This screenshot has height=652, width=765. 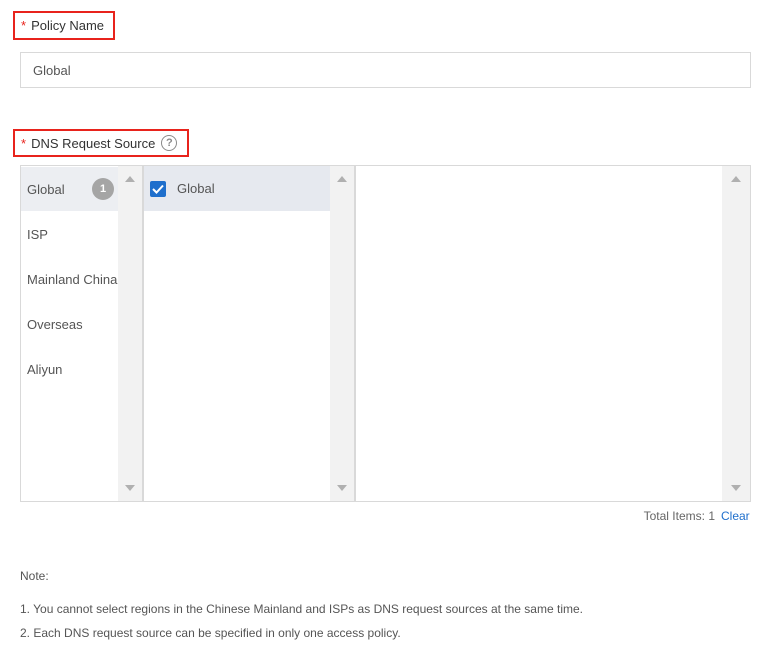 I want to click on category-item-overseas: Overseas, so click(x=70, y=324).